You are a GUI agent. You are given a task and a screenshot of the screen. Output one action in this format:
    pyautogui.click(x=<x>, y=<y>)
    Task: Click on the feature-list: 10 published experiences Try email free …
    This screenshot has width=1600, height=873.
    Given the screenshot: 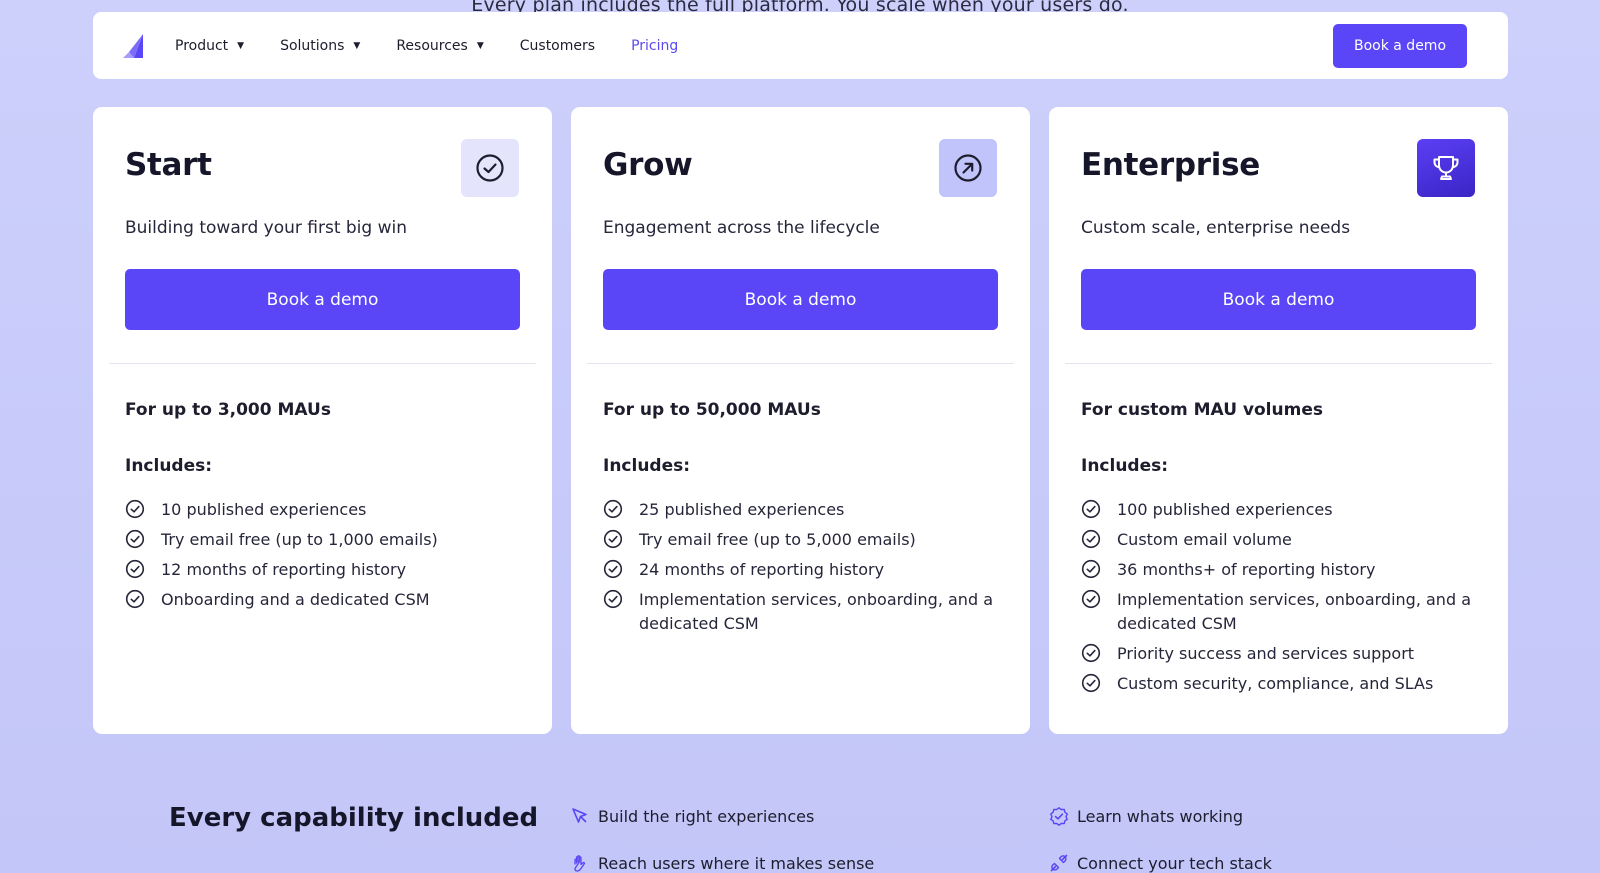 What is the action you would take?
    pyautogui.click(x=325, y=558)
    